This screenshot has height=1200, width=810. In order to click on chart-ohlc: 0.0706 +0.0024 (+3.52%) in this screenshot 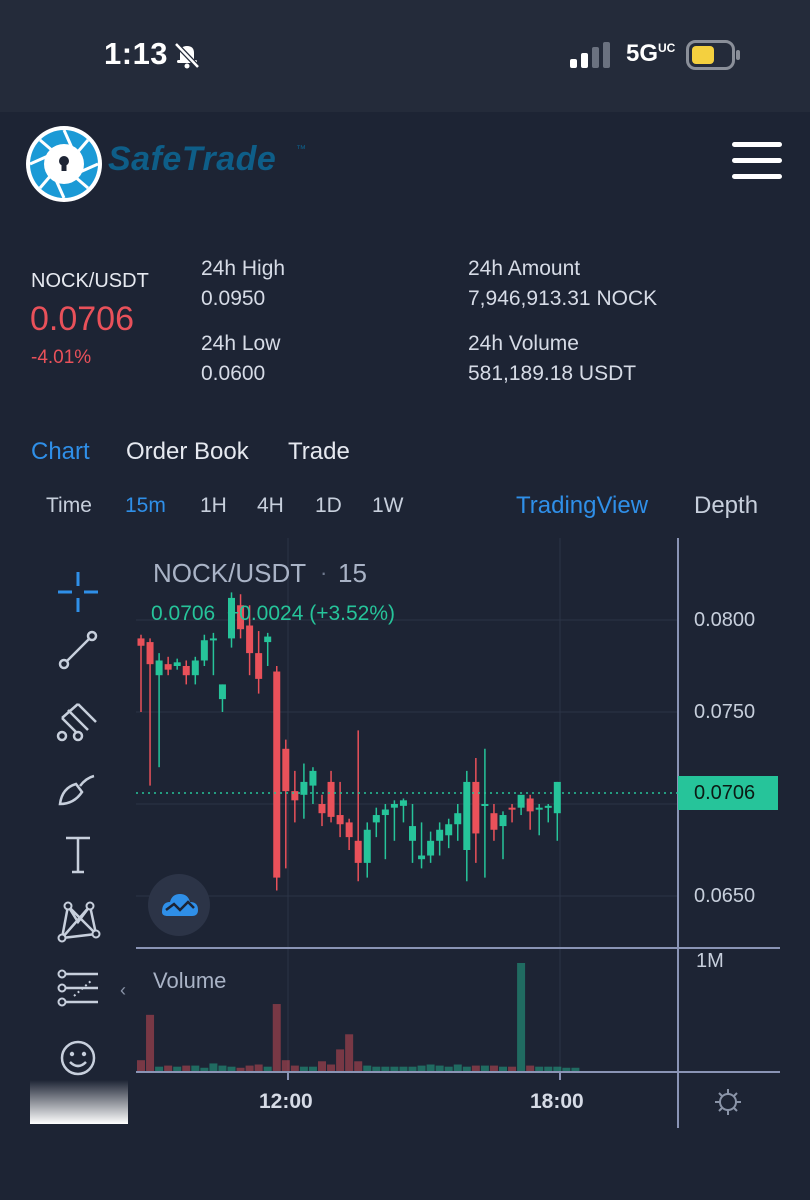, I will do `click(273, 613)`.